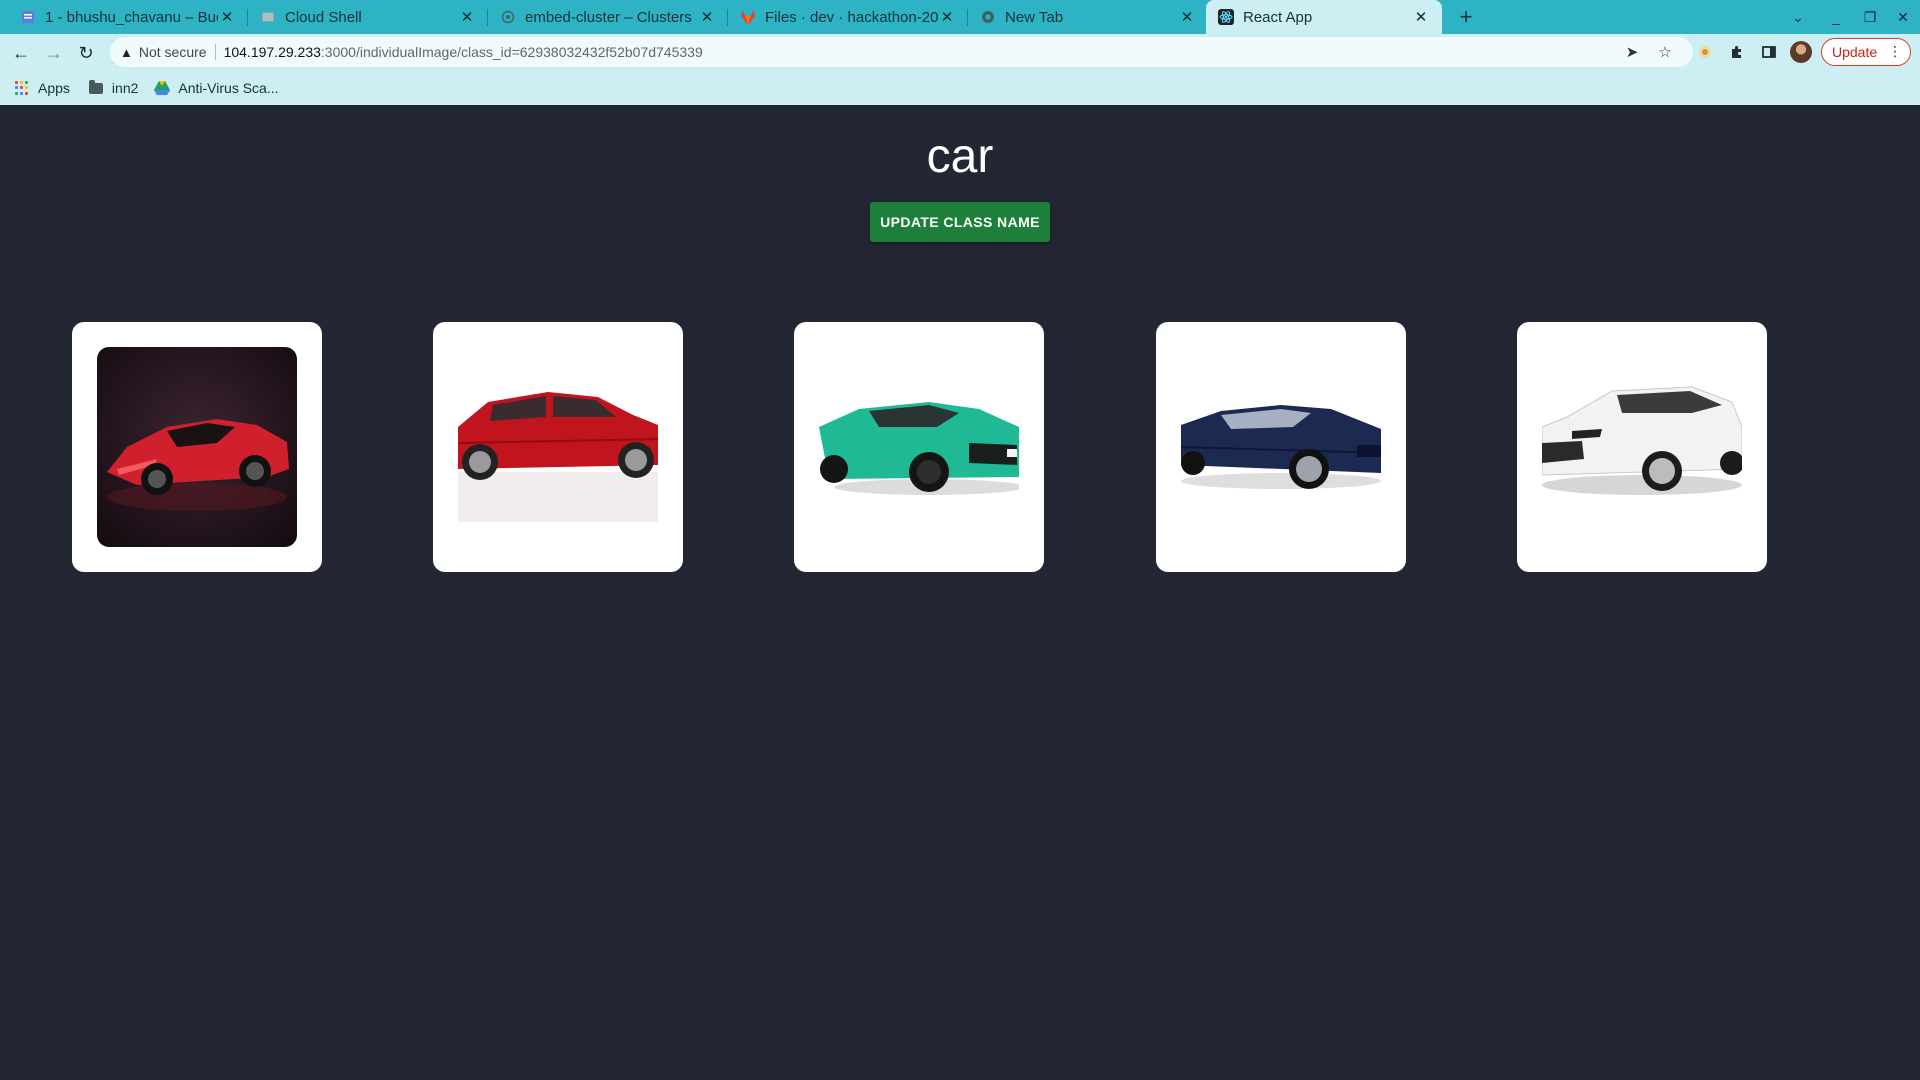  I want to click on url-host: 104.197.29.233, so click(272, 52).